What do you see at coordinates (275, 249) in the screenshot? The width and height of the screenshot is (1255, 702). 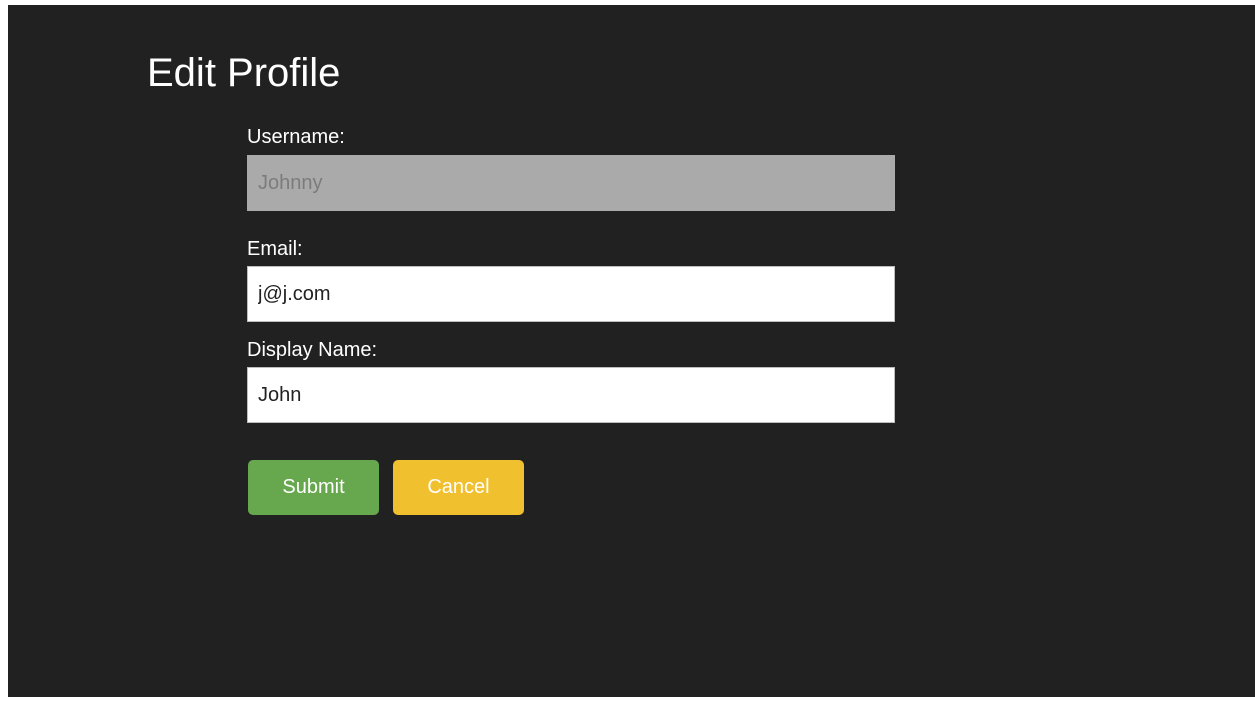 I see `email-label: Email:` at bounding box center [275, 249].